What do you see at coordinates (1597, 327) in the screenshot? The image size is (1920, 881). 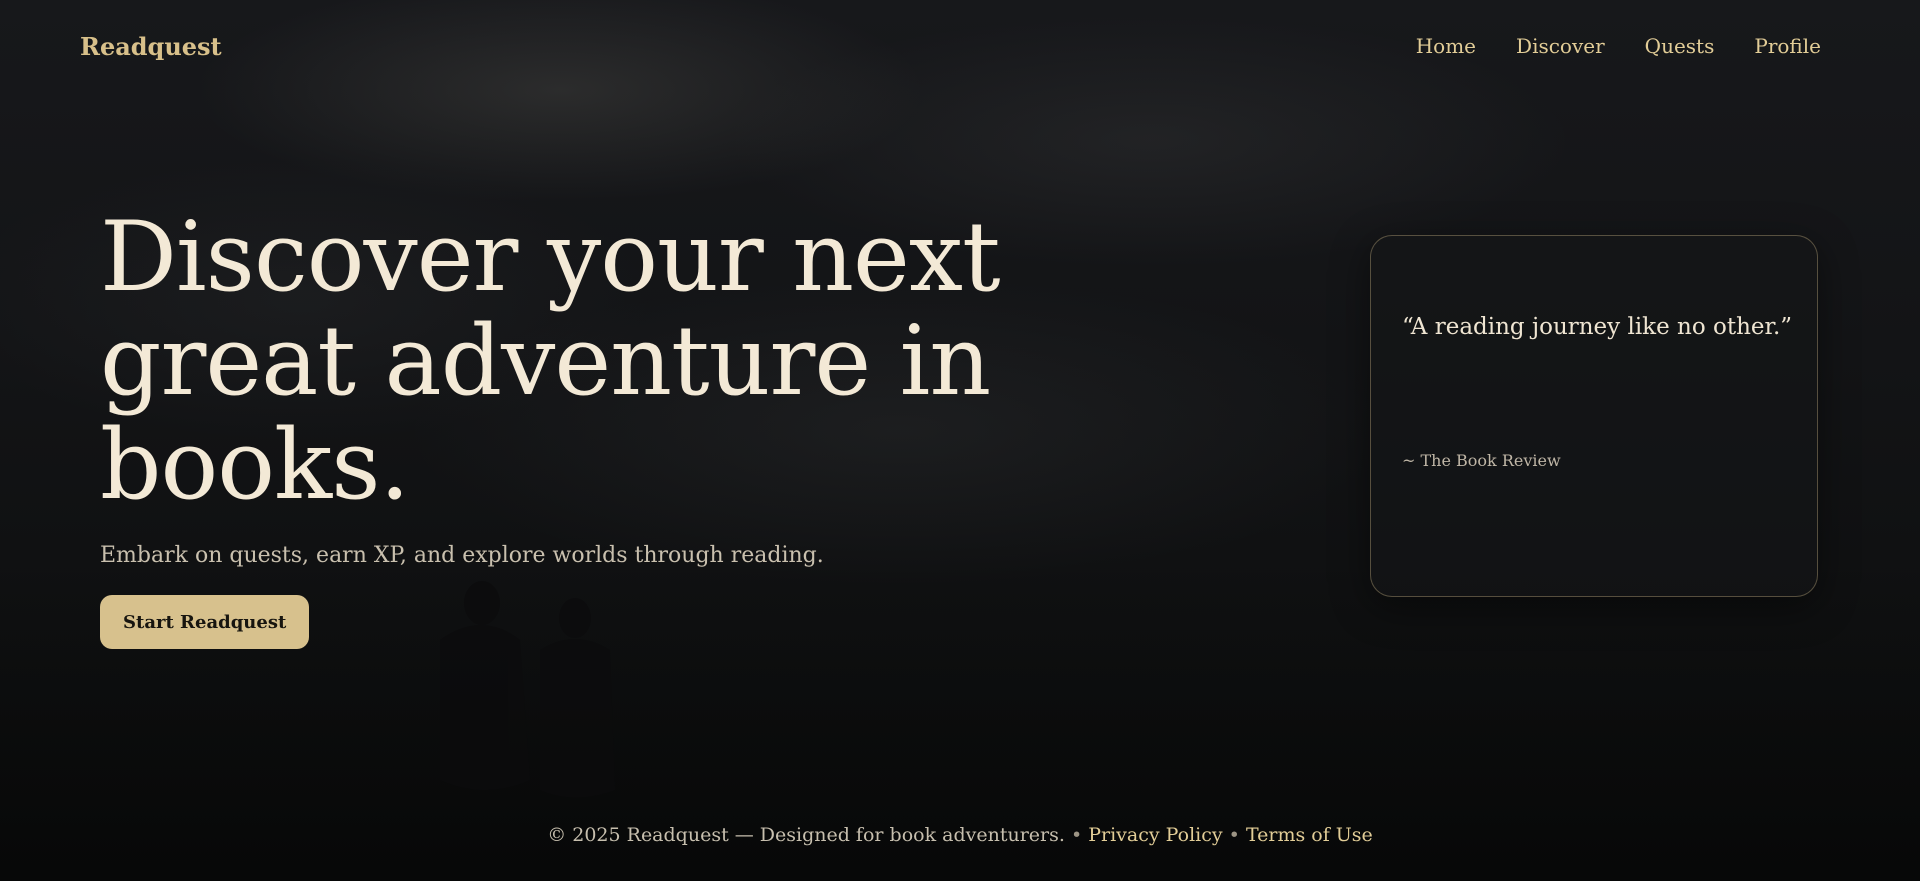 I see `quote-text: “A reading journey like no other.”` at bounding box center [1597, 327].